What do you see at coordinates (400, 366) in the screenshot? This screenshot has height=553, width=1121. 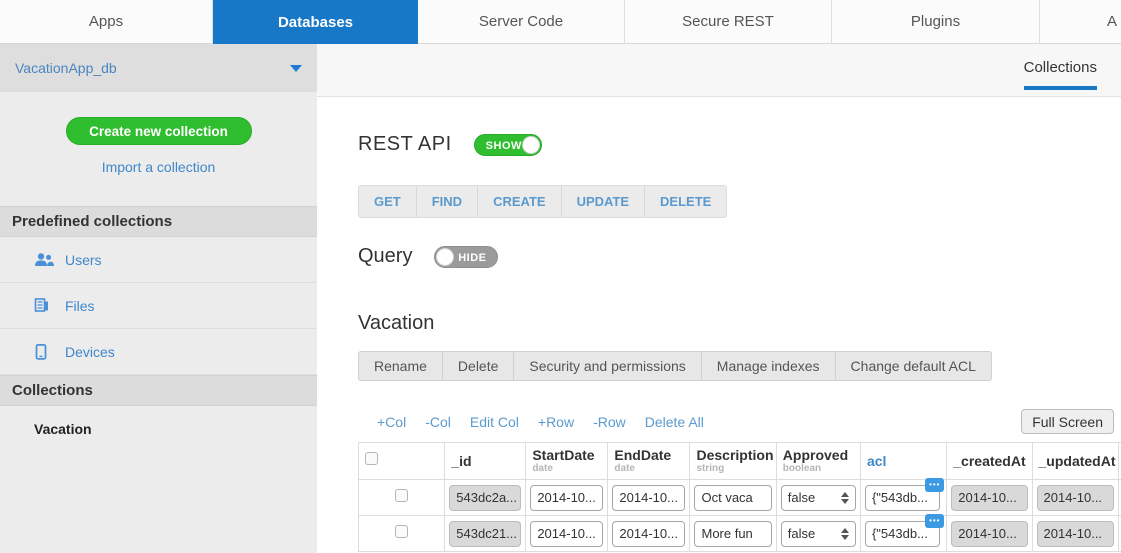 I see `rename-button: Rename` at bounding box center [400, 366].